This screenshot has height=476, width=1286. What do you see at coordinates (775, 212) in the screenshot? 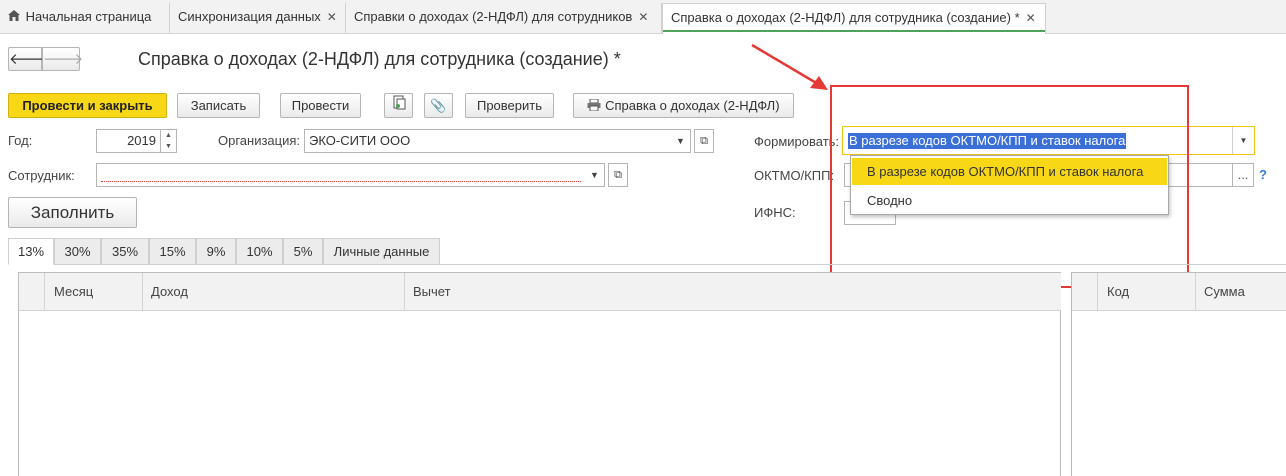
I see `ifns-label: ИФНС:` at bounding box center [775, 212].